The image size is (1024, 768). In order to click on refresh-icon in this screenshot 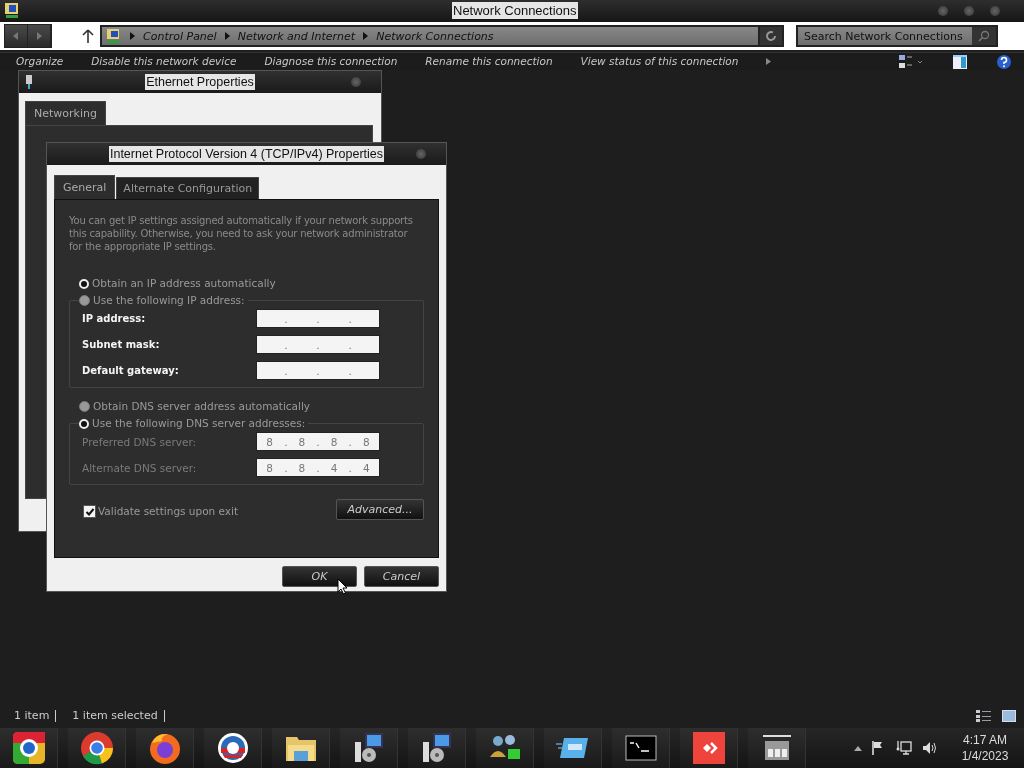, I will do `click(771, 36)`.